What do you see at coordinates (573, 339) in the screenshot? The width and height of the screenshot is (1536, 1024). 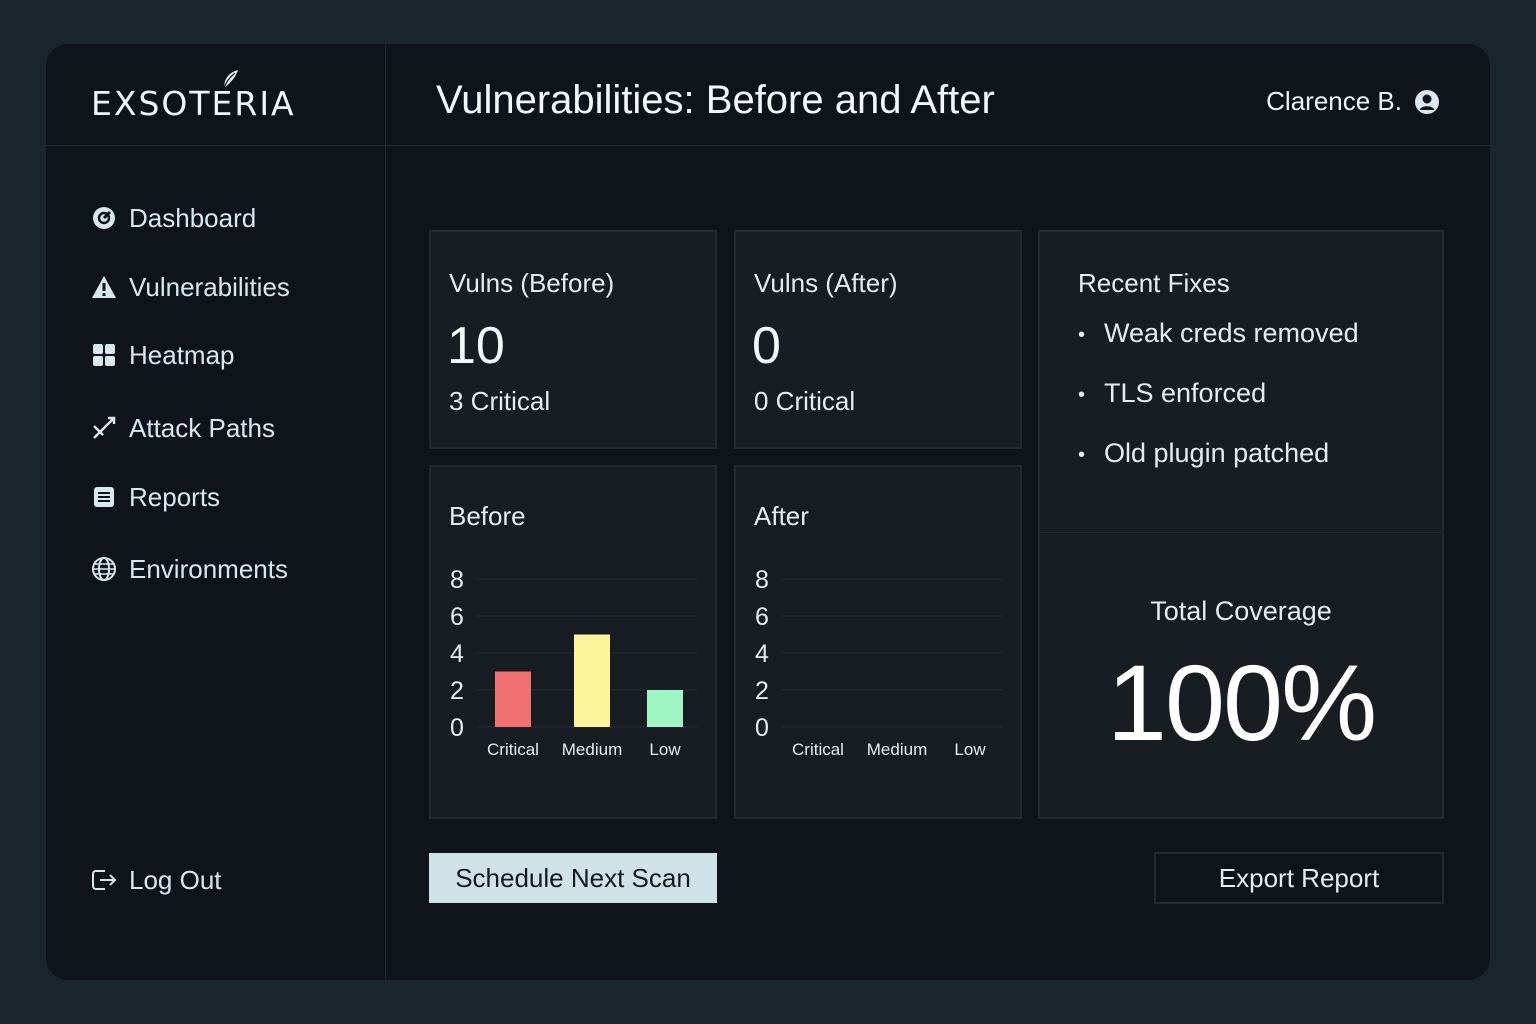 I see `vulns-before-card: Vulns (Before) 10 3 Critical` at bounding box center [573, 339].